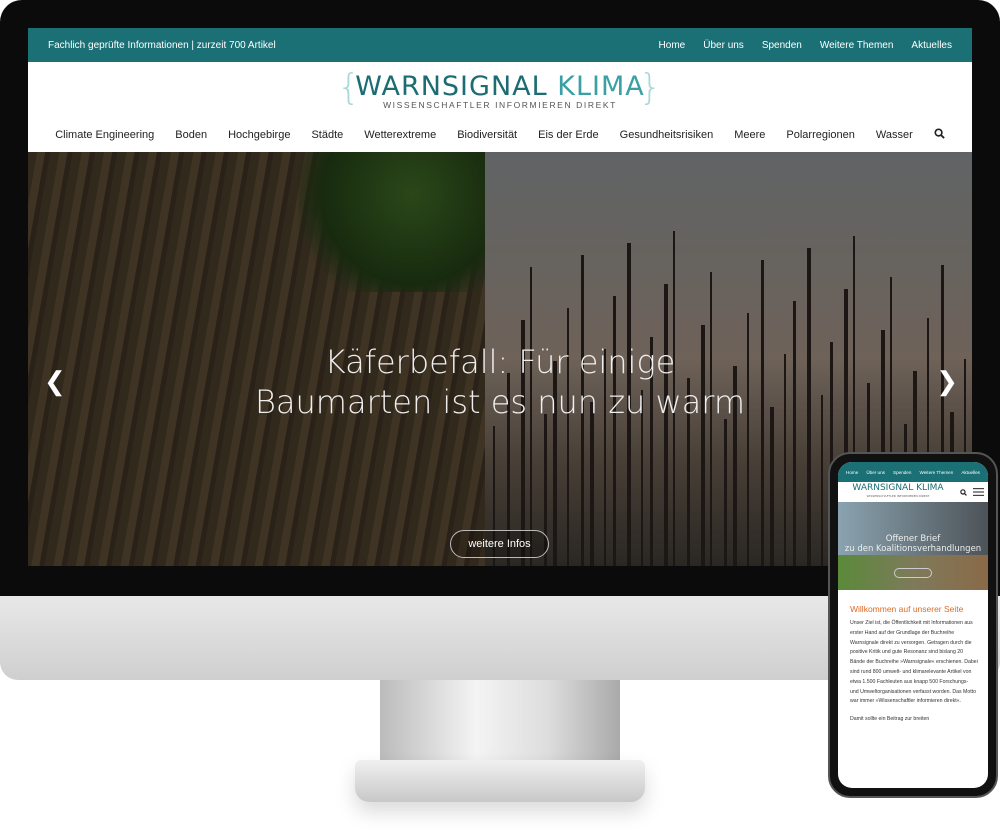 The image size is (1000, 838). I want to click on m-link-about: Über uns, so click(875, 472).